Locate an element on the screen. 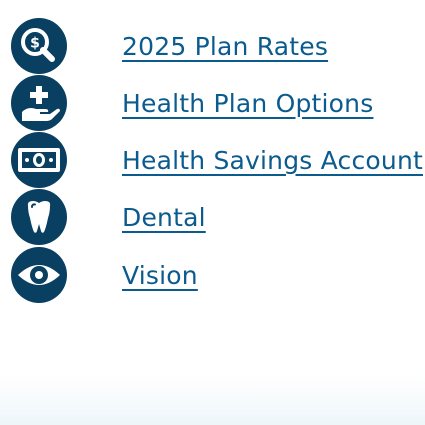 The height and width of the screenshot is (425, 425). link-health-plan-options: Health Plan Options is located at coordinates (217, 103).